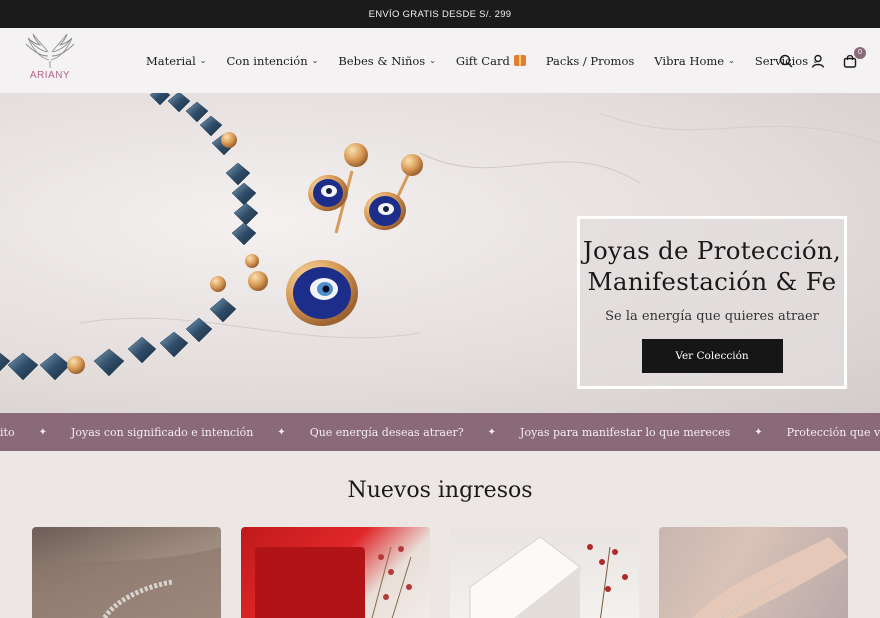  What do you see at coordinates (712, 250) in the screenshot?
I see `hero-title-line1: Joyas de Protección,` at bounding box center [712, 250].